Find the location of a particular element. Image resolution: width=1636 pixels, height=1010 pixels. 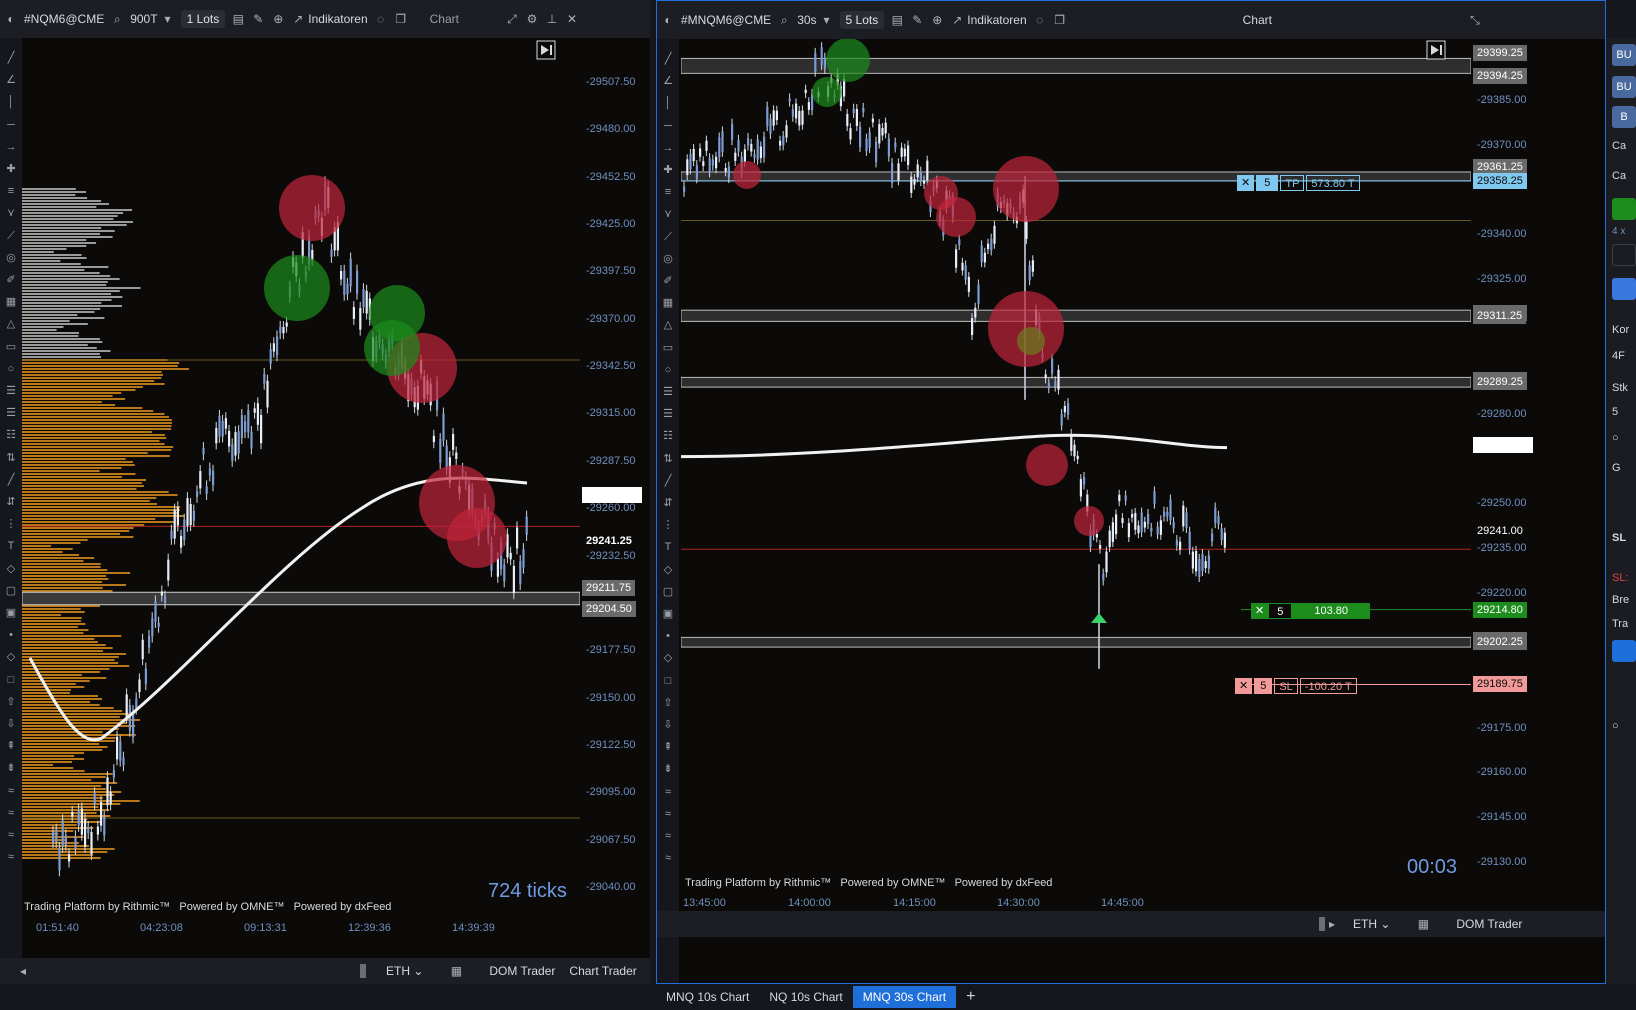

drawing-tool-icon: • is located at coordinates (668, 636).